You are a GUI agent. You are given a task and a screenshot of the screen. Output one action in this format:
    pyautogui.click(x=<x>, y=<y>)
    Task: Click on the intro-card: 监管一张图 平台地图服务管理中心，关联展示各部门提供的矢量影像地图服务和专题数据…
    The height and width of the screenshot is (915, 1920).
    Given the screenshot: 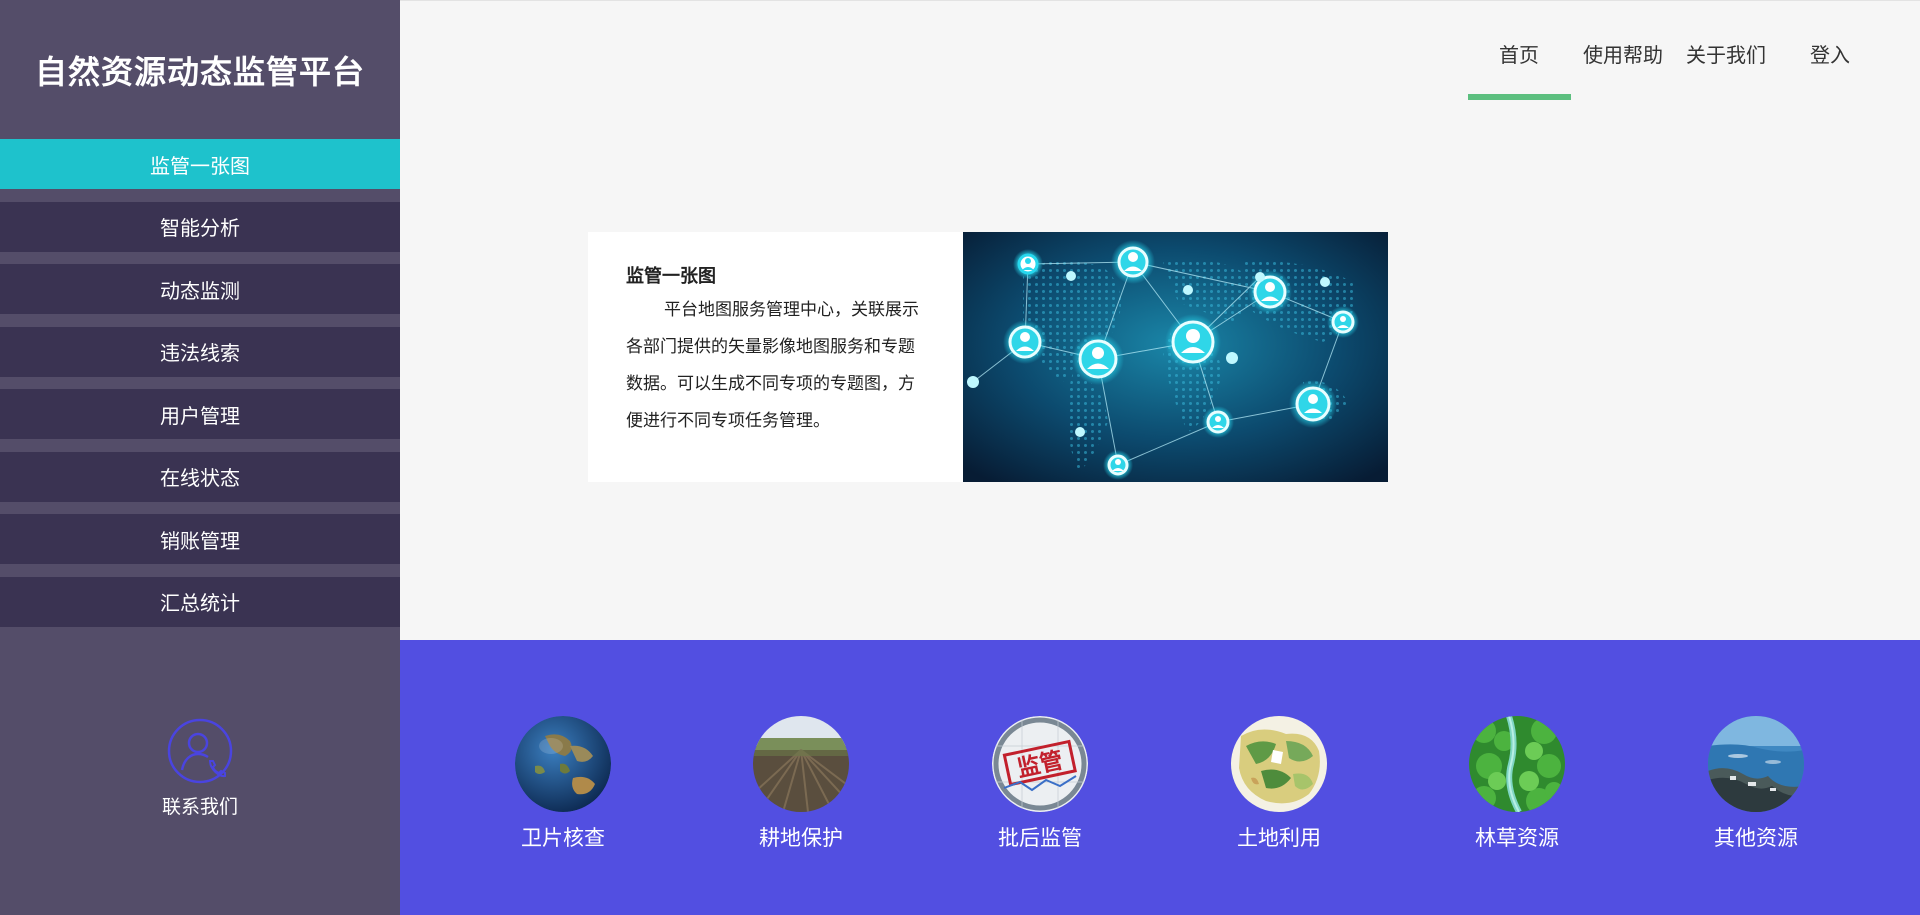 What is the action you would take?
    pyautogui.click(x=988, y=357)
    